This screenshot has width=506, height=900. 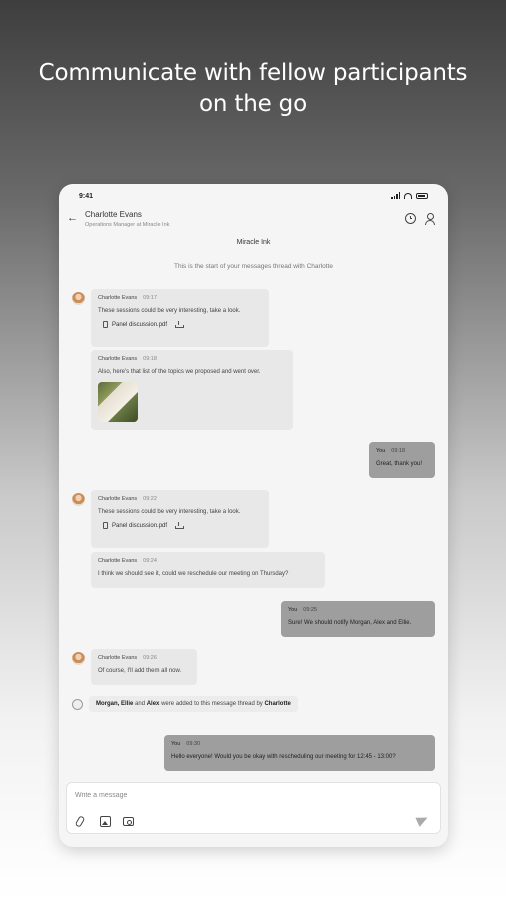 What do you see at coordinates (113, 214) in the screenshot?
I see `contact-name: Charlotte Evans` at bounding box center [113, 214].